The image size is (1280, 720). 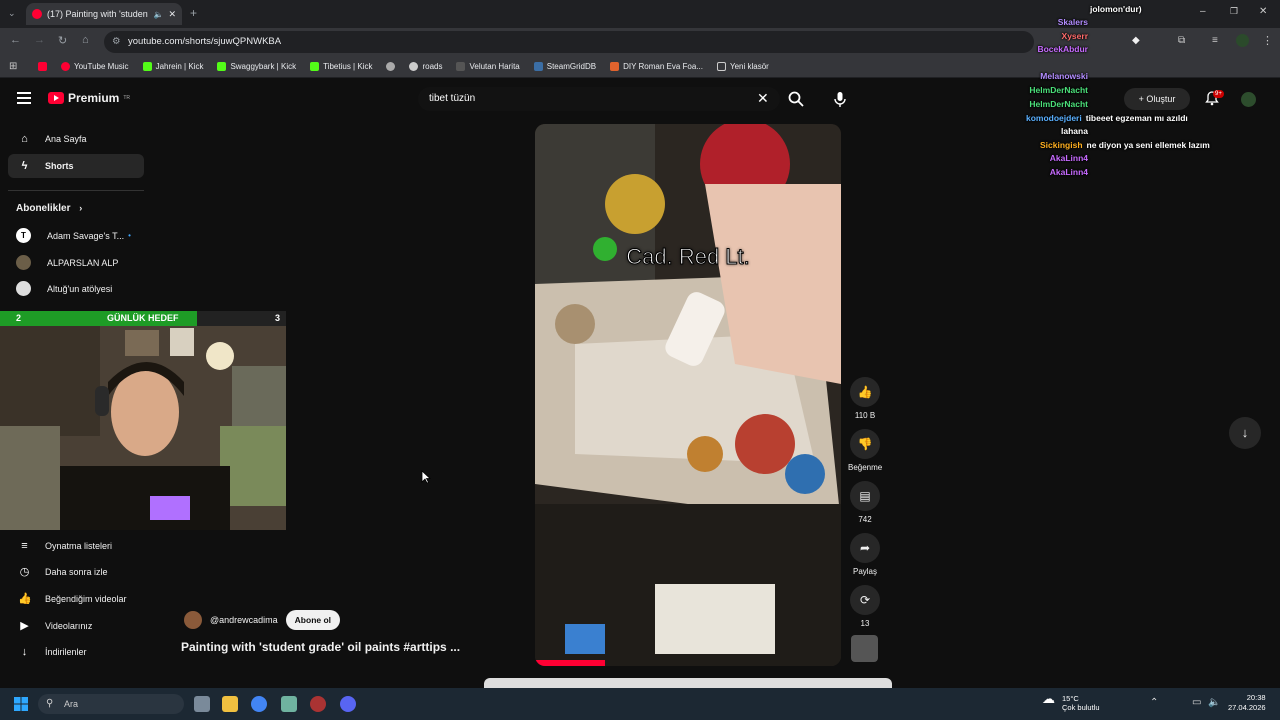 I want to click on like-button: 👍 110 B, so click(x=865, y=398).